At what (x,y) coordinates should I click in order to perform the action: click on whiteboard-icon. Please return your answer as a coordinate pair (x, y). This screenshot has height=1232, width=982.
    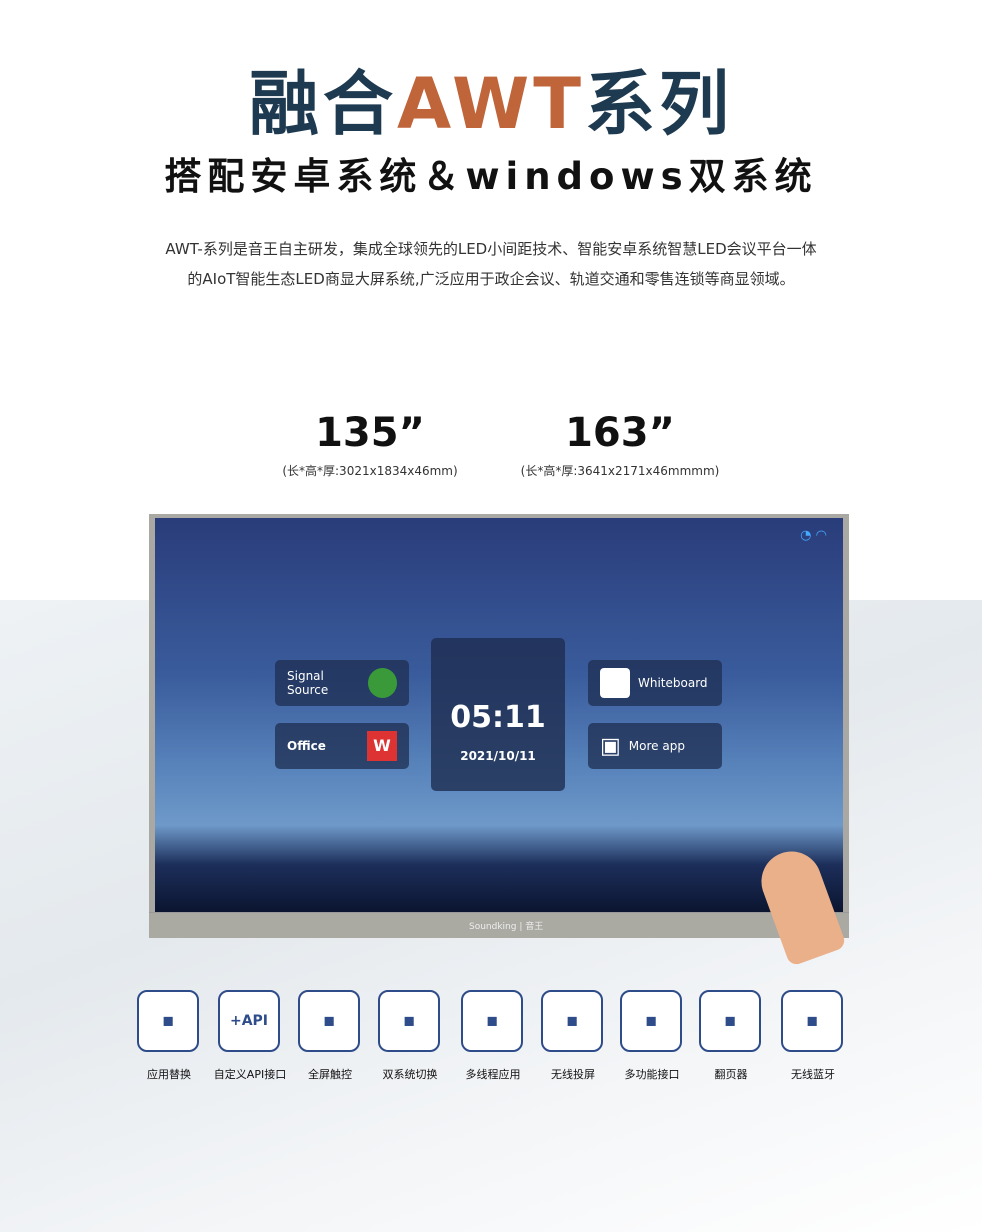
    Looking at the image, I should click on (615, 683).